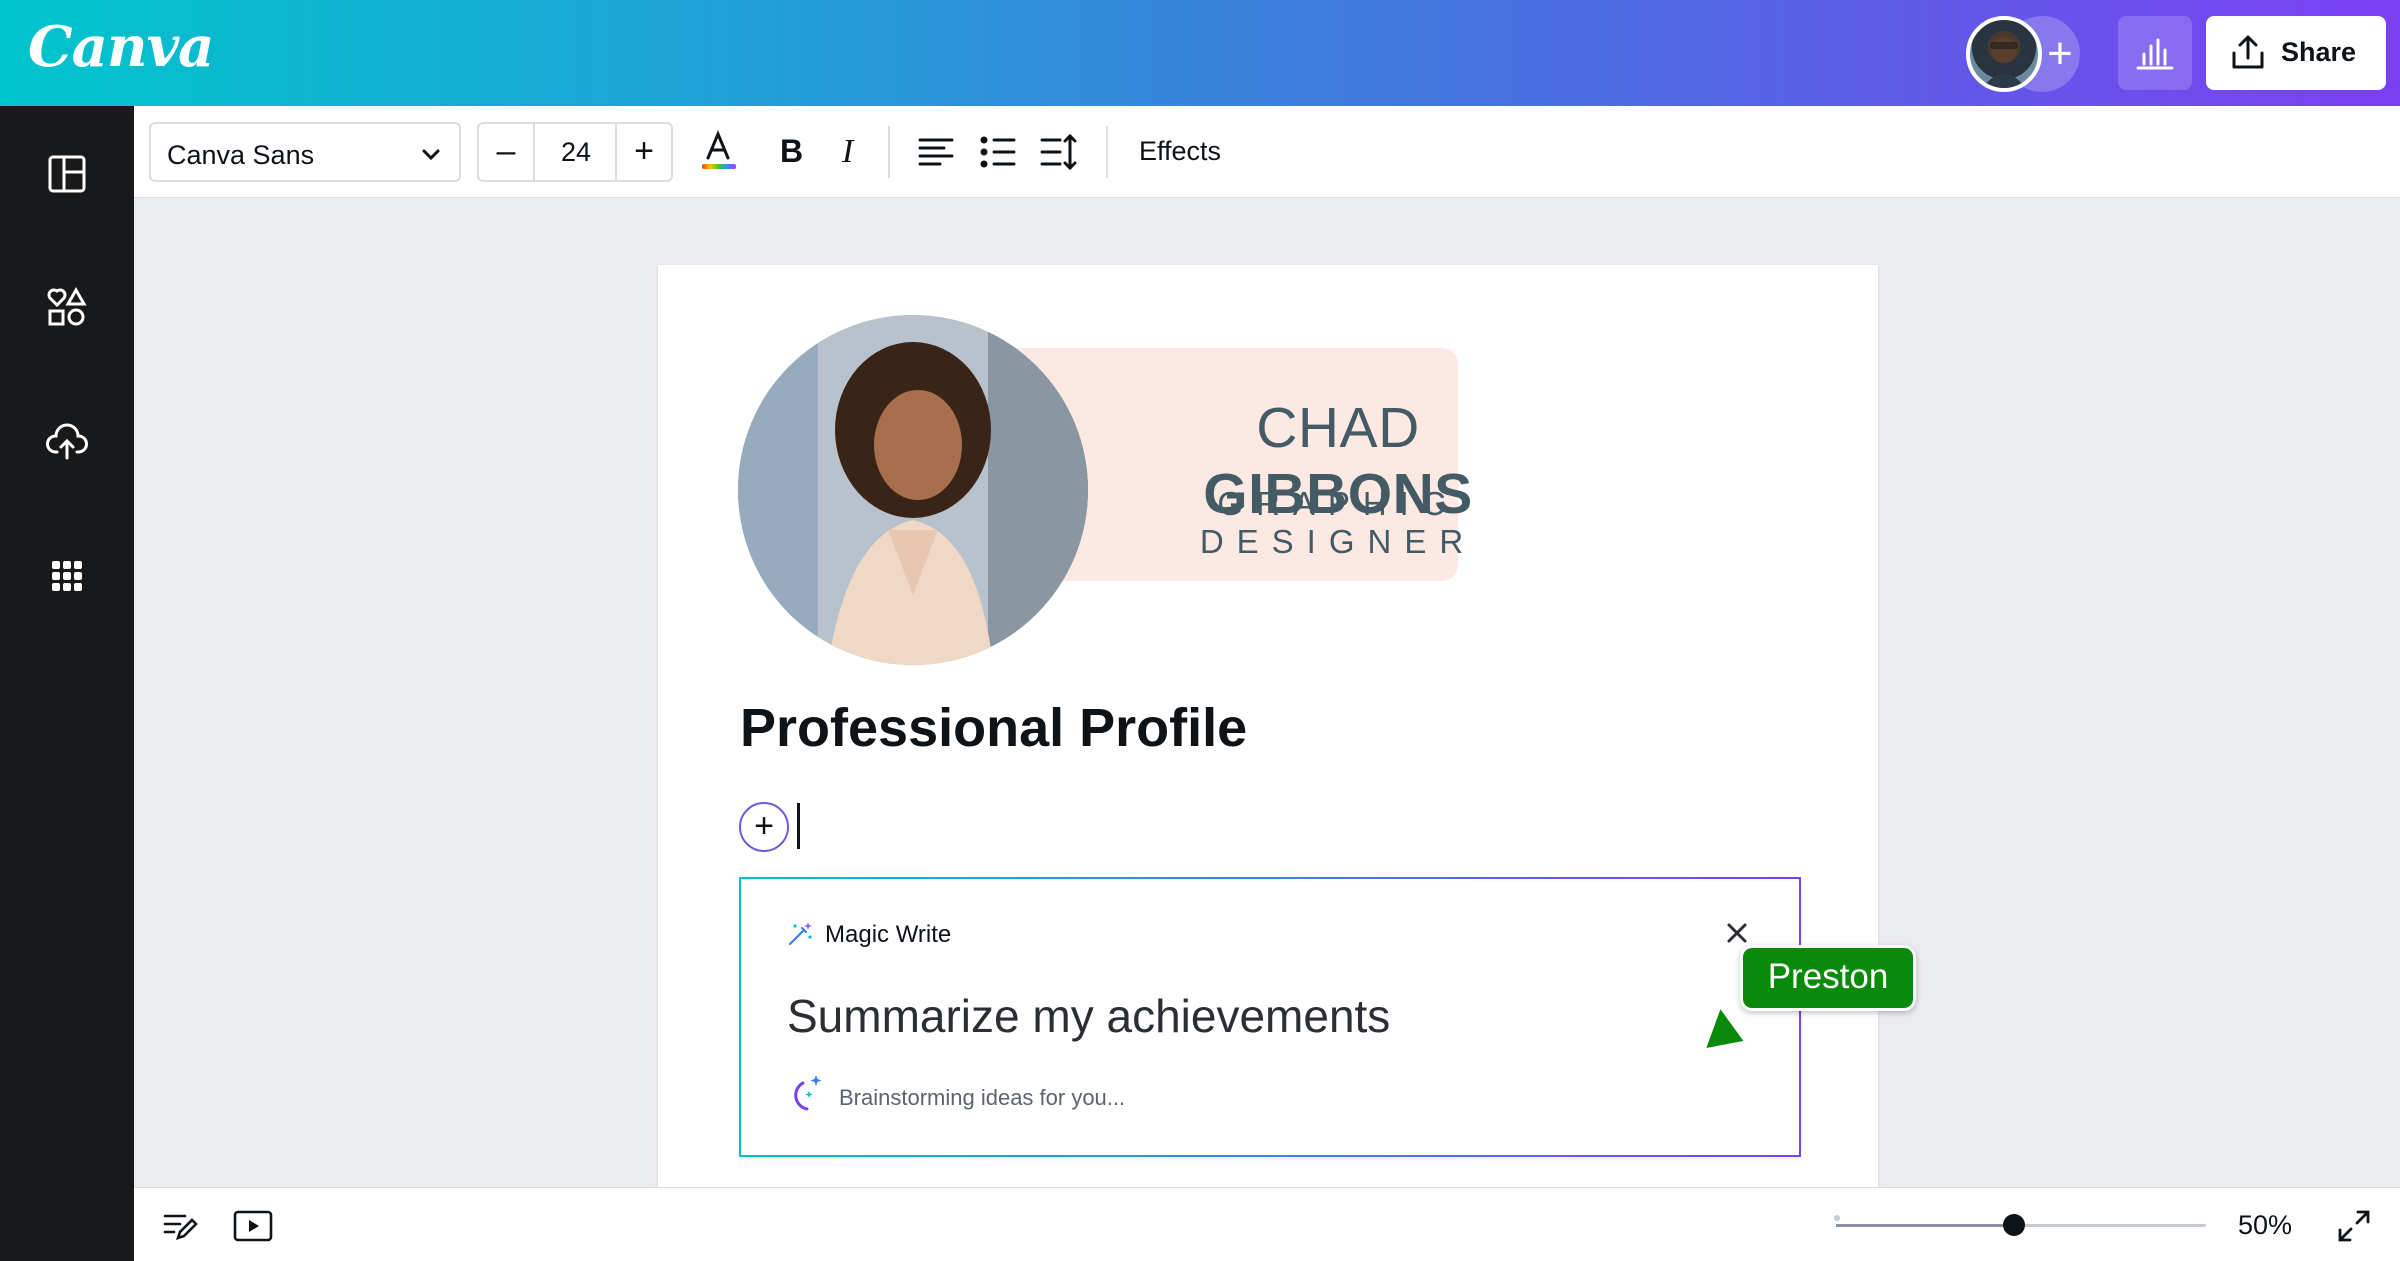 This screenshot has width=2400, height=1261. Describe the element at coordinates (1267, 1224) in the screenshot. I see `bottom-bar: 50%` at that location.